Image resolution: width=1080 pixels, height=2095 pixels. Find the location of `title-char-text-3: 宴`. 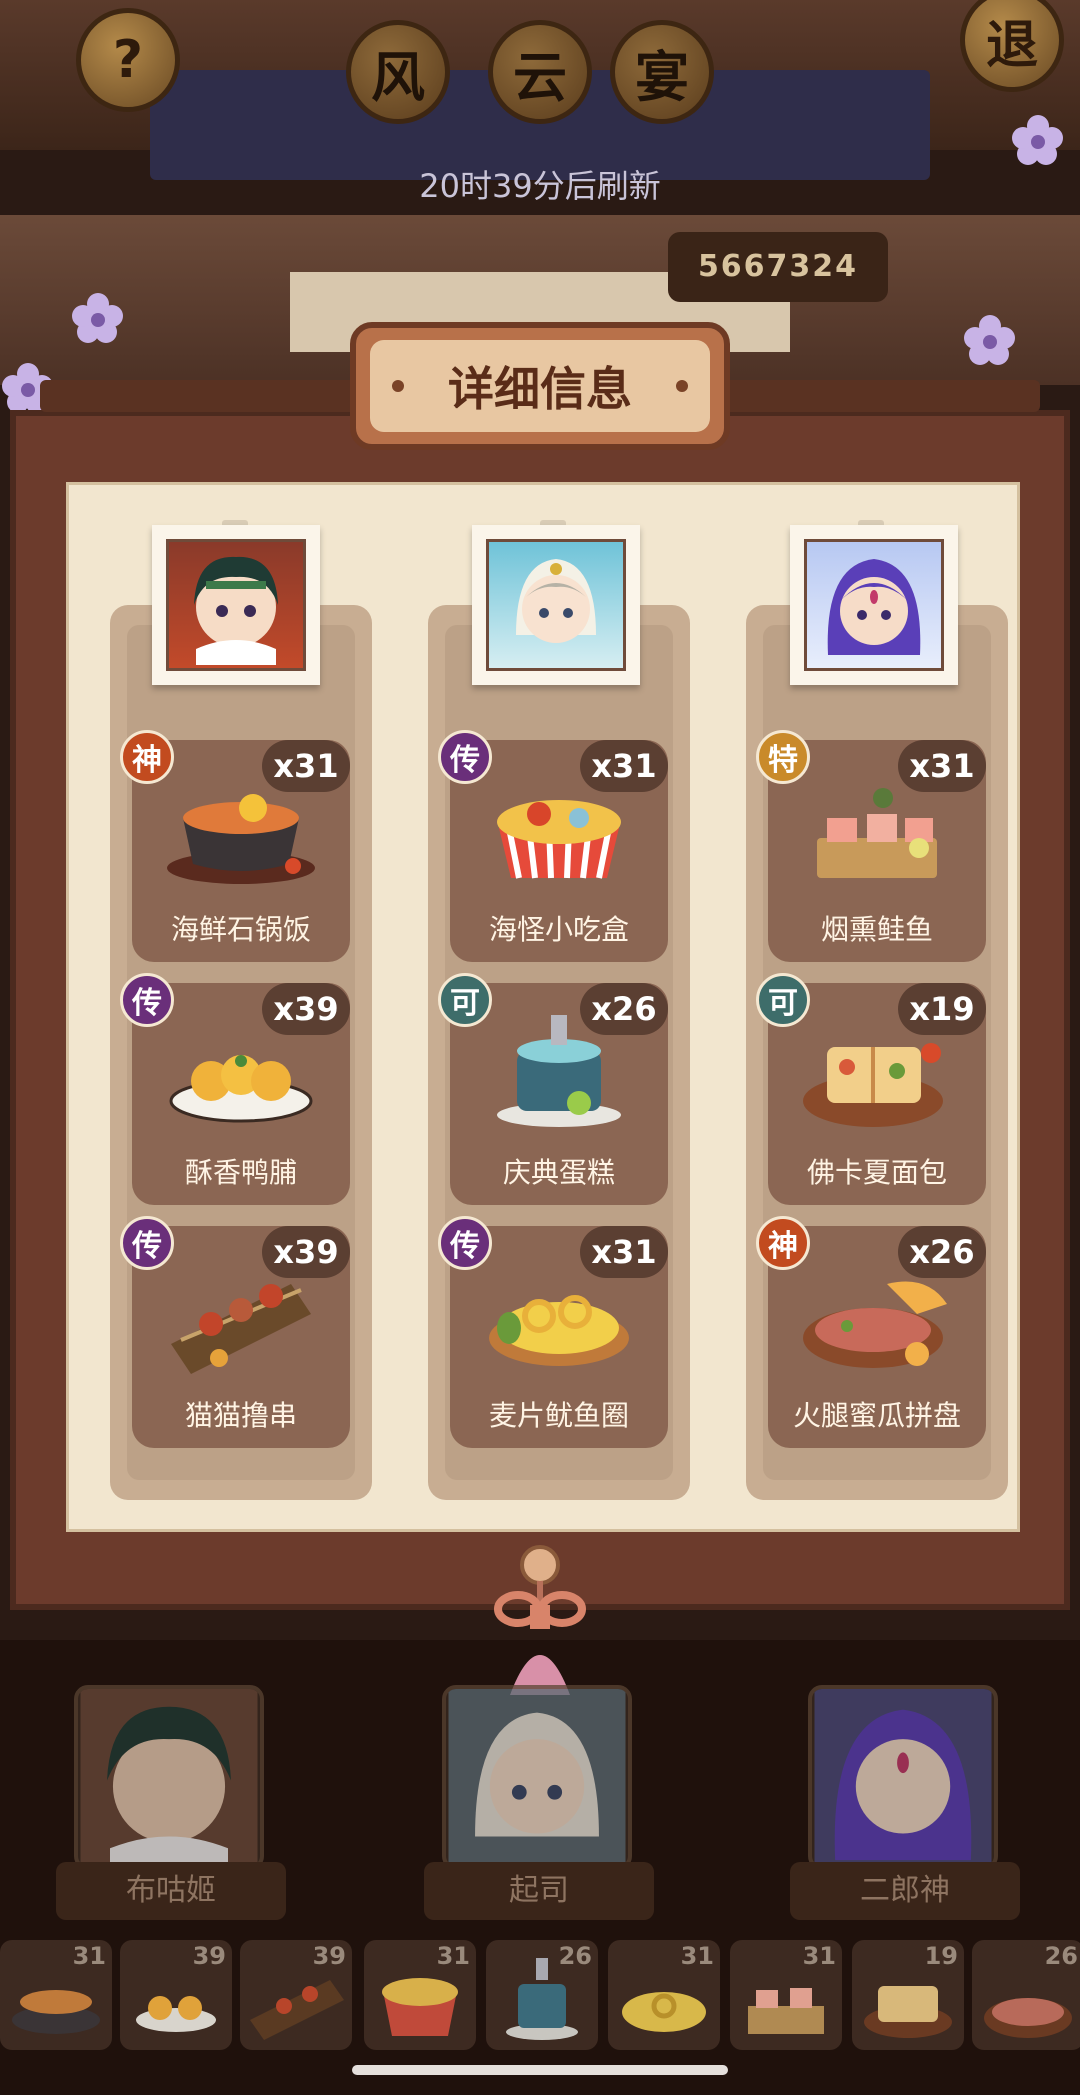

title-char-text-3: 宴 is located at coordinates (662, 77).